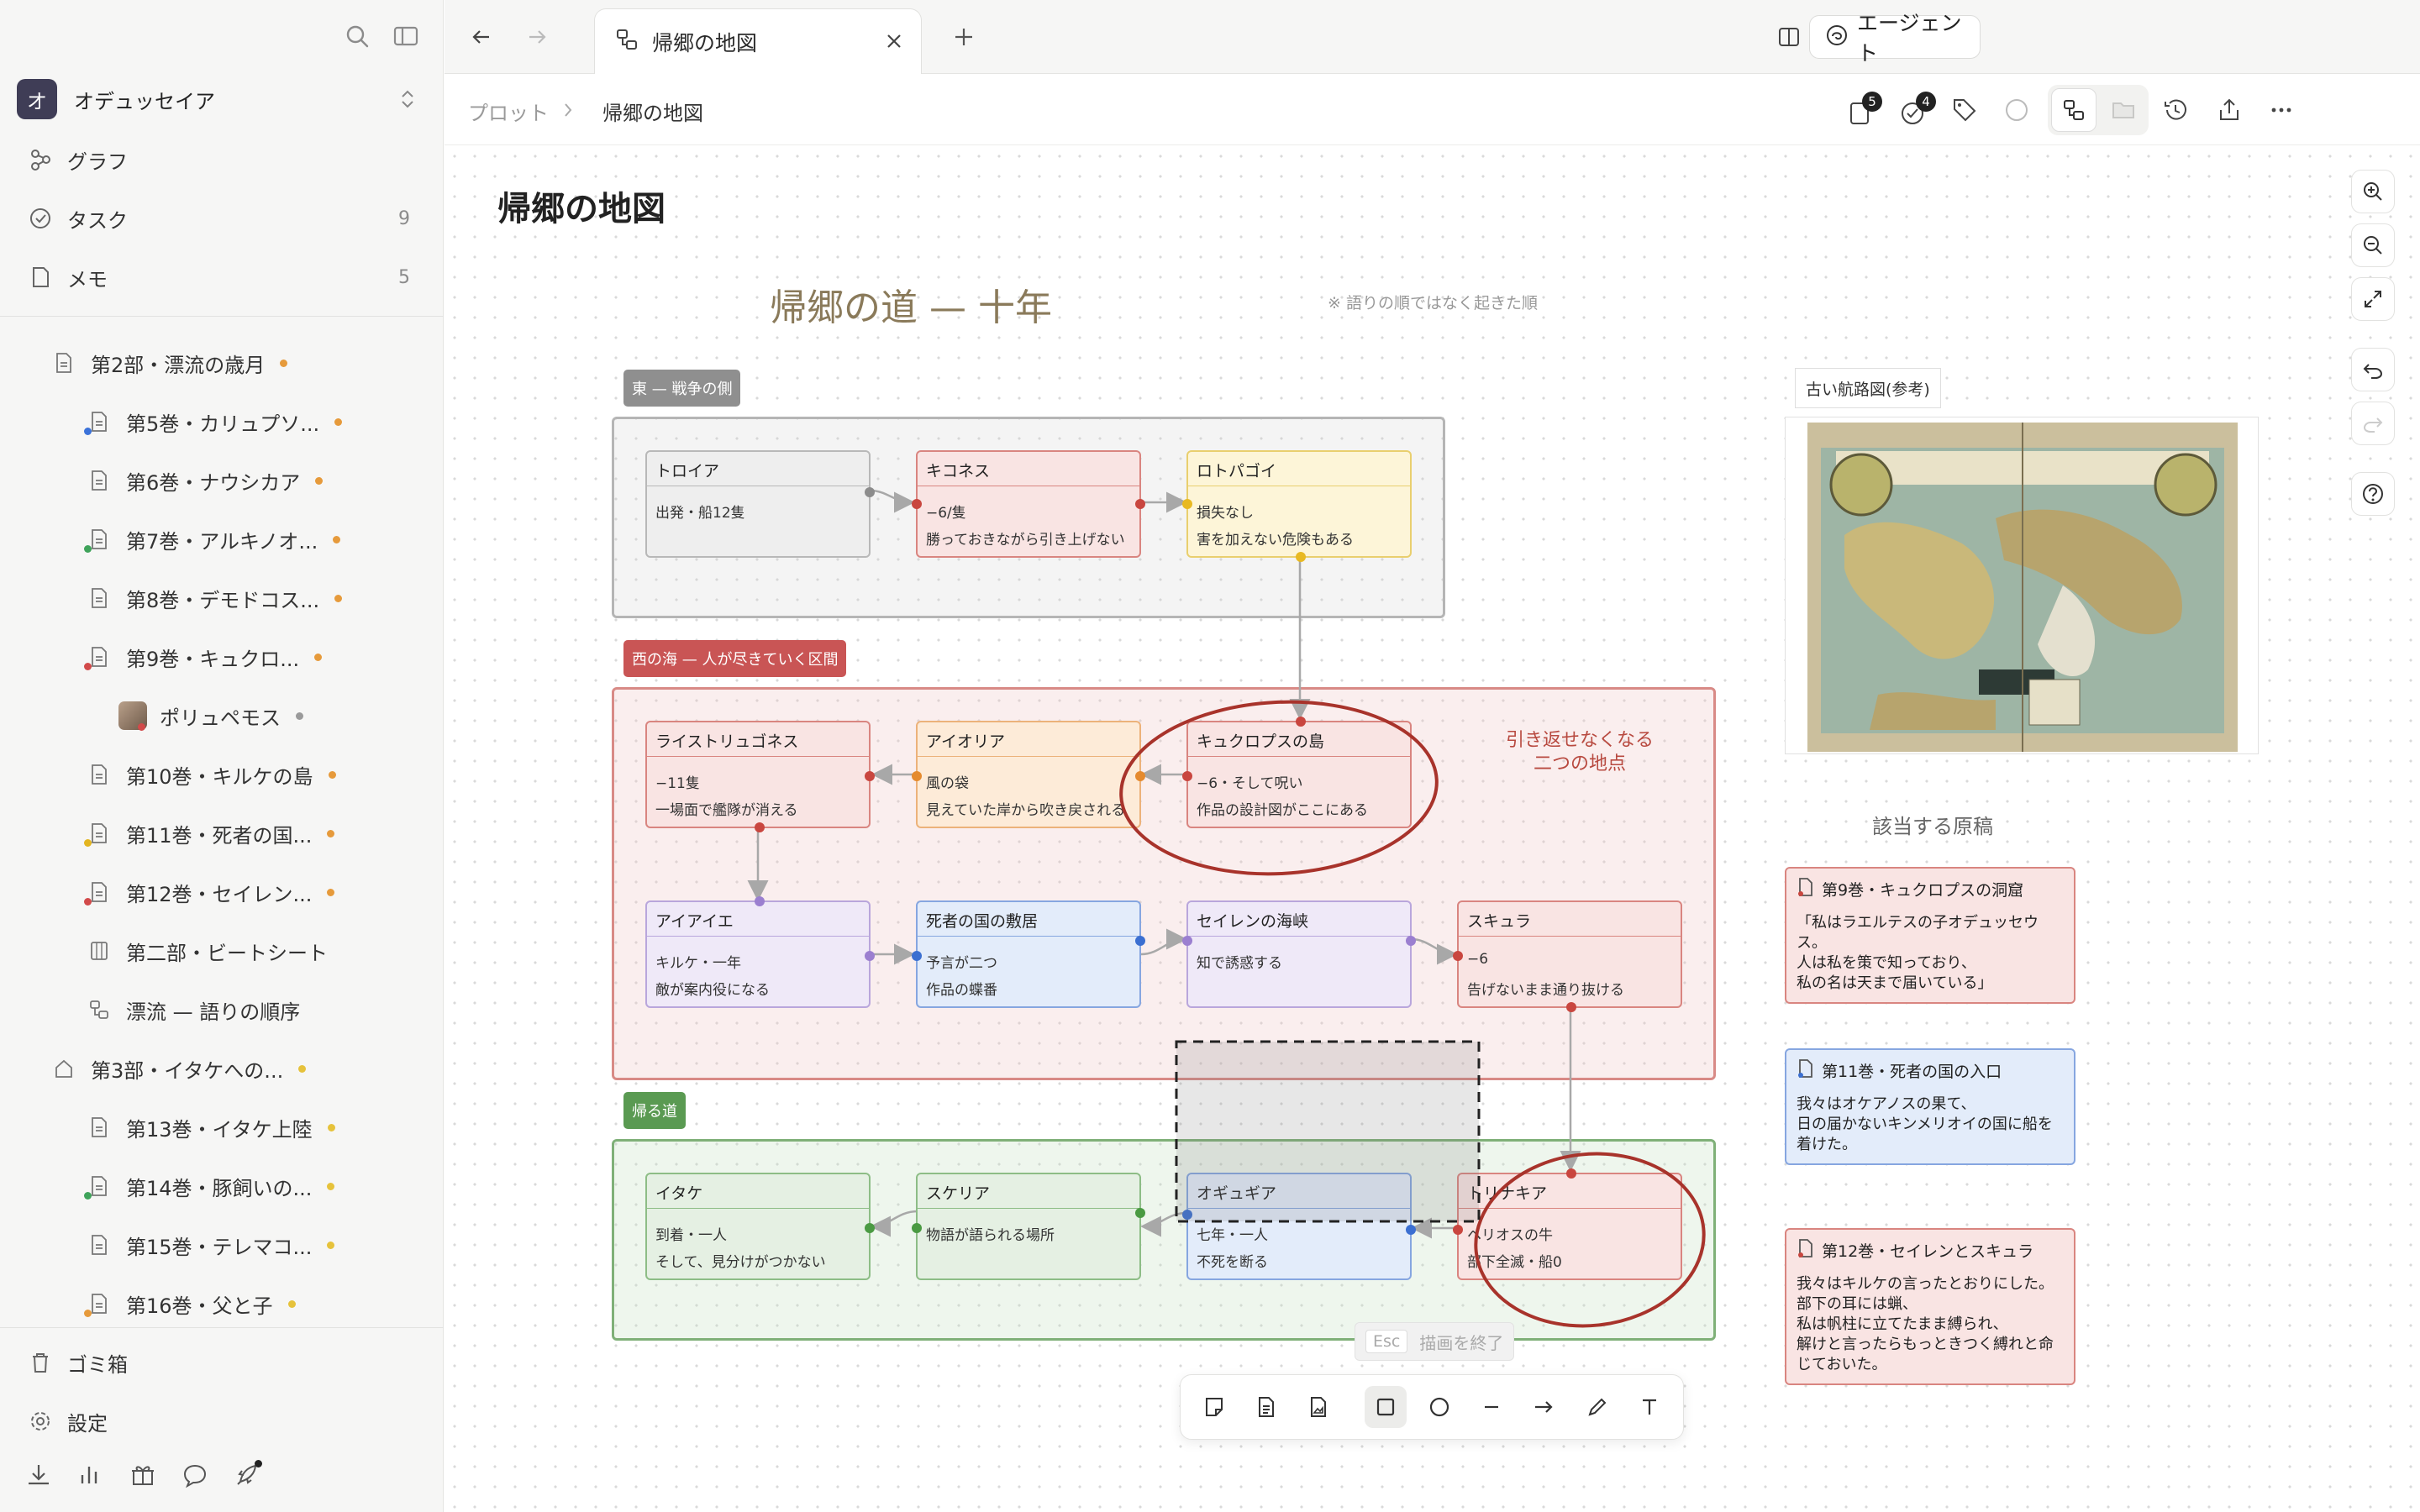 The image size is (2420, 1512). Describe the element at coordinates (1491, 1407) in the screenshot. I see `line-tool-icon` at that location.